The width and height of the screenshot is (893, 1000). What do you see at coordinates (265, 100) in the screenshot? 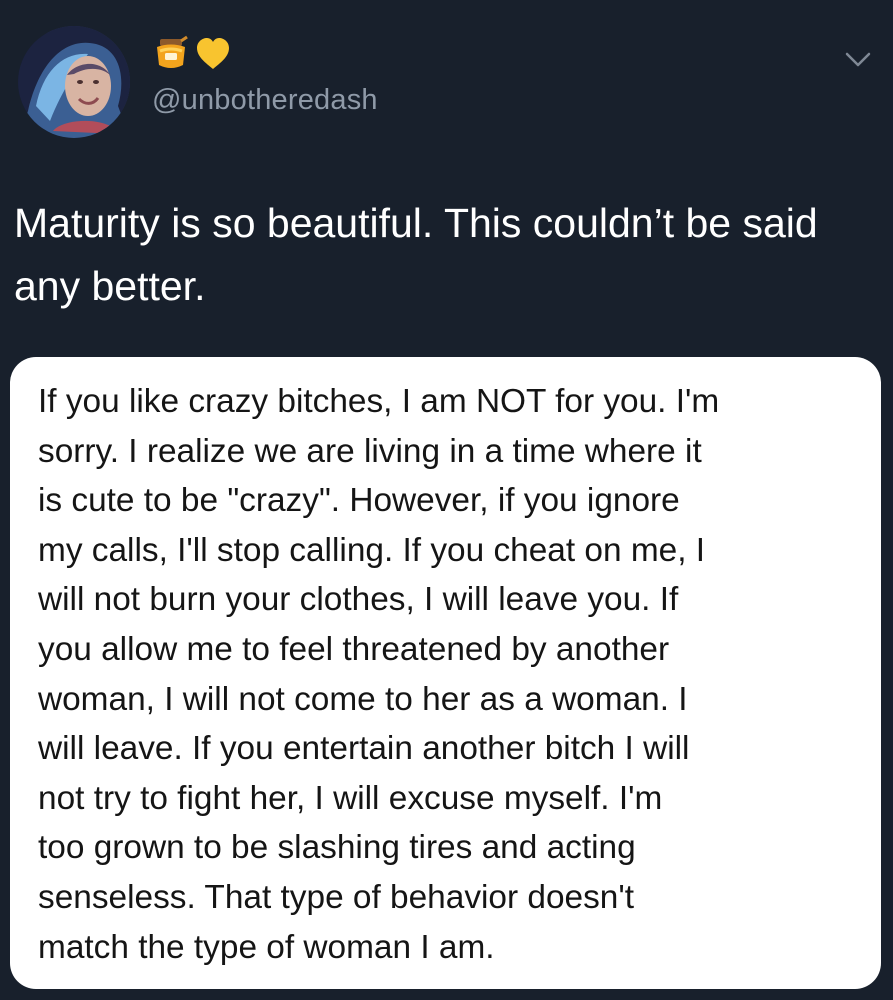
I see `user-handle: @unbotheredash` at bounding box center [265, 100].